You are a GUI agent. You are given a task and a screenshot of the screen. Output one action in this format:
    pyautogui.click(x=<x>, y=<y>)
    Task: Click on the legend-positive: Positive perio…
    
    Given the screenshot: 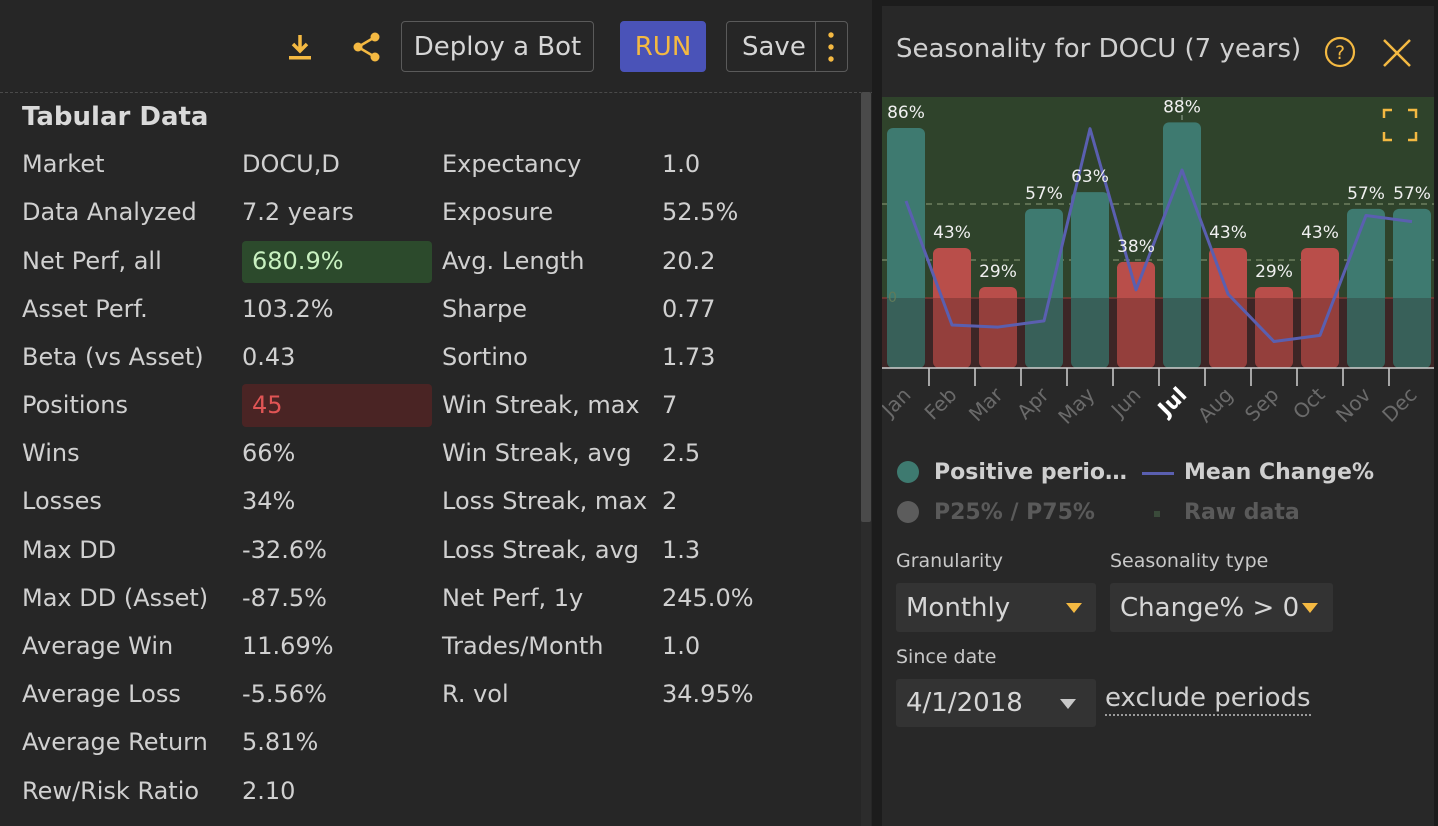 What is the action you would take?
    pyautogui.click(x=1030, y=472)
    